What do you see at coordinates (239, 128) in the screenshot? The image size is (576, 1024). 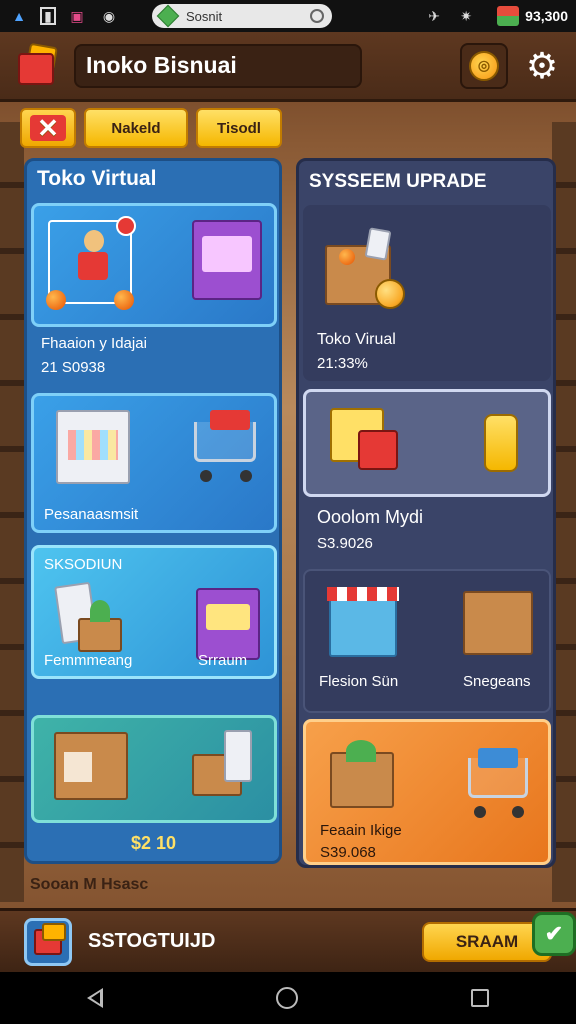 I see `tab-tisodl: Tisodl` at bounding box center [239, 128].